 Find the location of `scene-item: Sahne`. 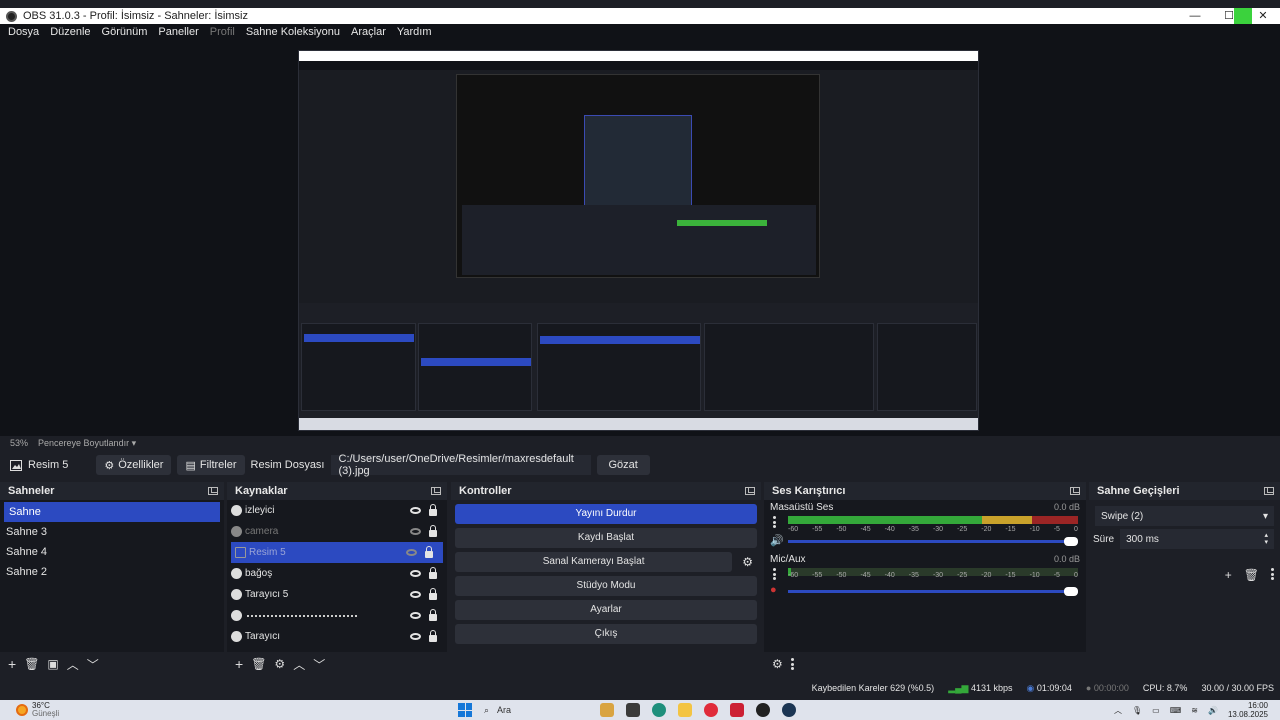

scene-item: Sahne is located at coordinates (112, 512).